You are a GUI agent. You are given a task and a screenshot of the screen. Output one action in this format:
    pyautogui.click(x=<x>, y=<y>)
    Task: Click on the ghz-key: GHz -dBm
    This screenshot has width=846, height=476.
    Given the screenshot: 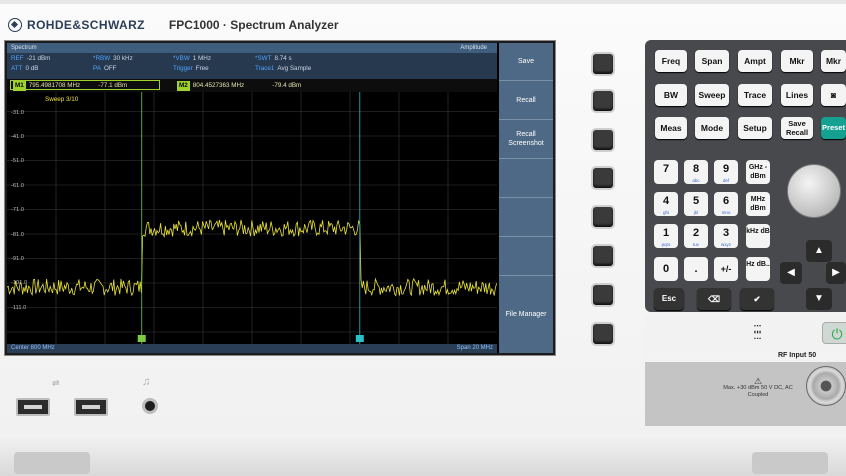 What is the action you would take?
    pyautogui.click(x=758, y=172)
    